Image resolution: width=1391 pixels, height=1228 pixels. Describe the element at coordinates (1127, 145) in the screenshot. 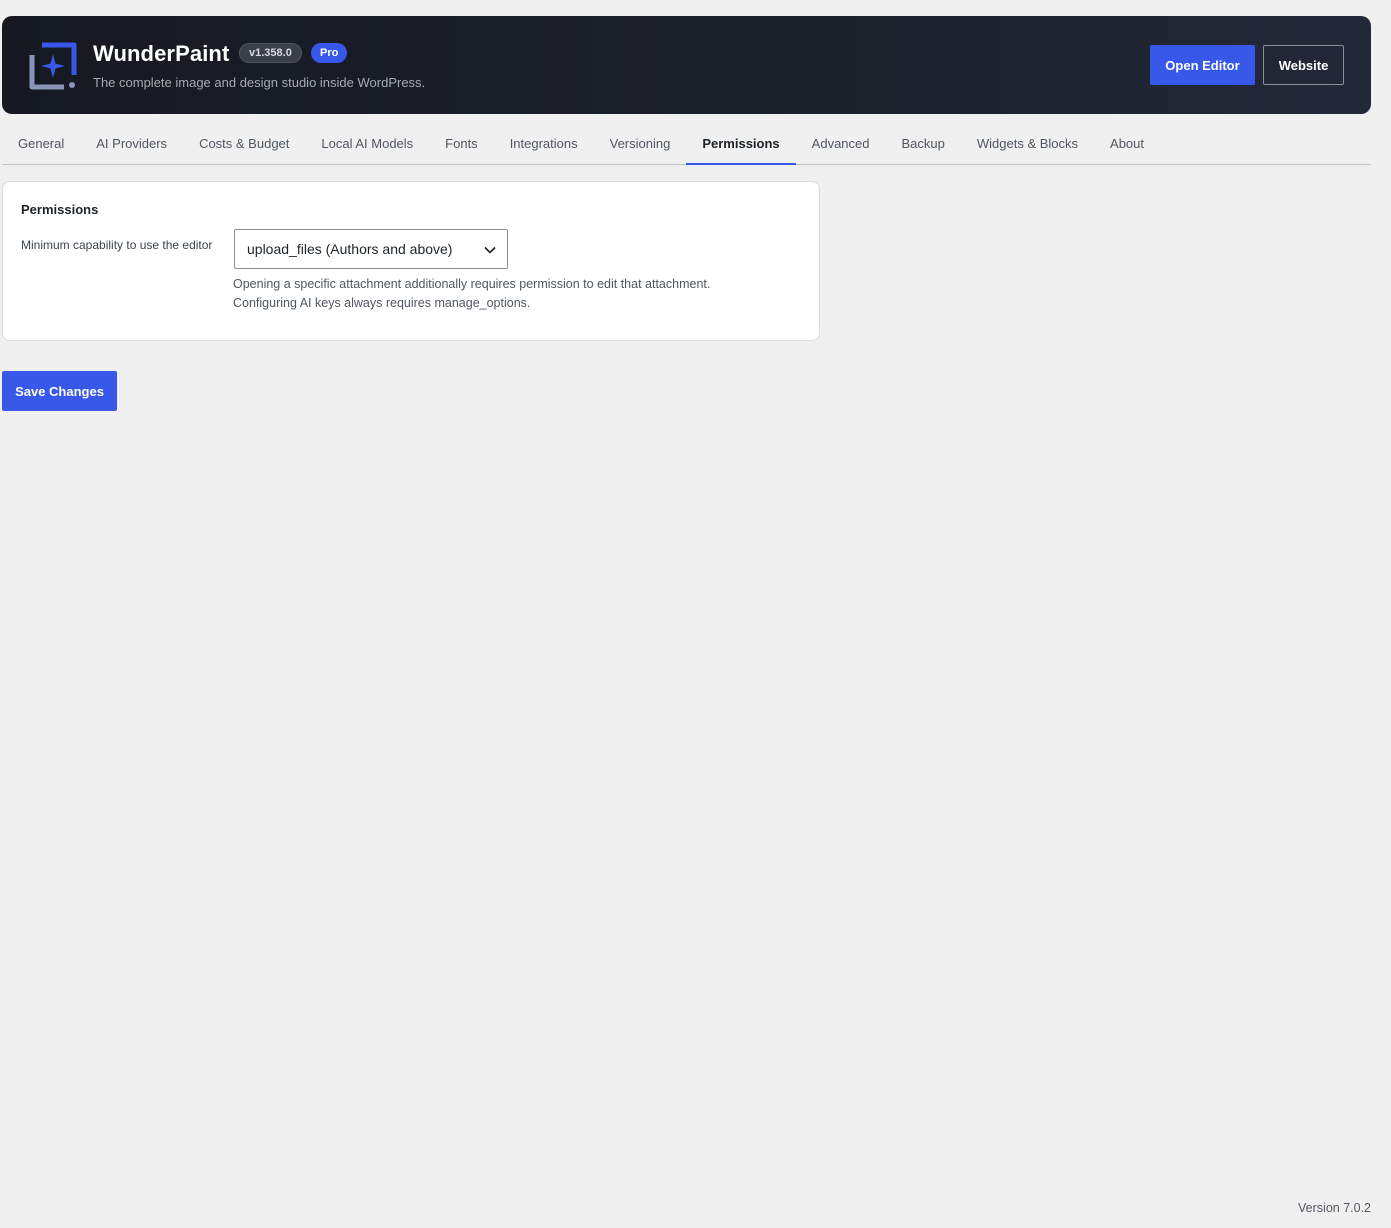

I see `tab-about: About` at that location.